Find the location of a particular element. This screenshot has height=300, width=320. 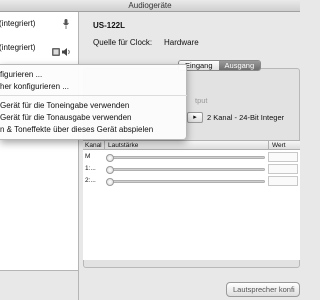

format-popup-button: ▸ is located at coordinates (195, 117).